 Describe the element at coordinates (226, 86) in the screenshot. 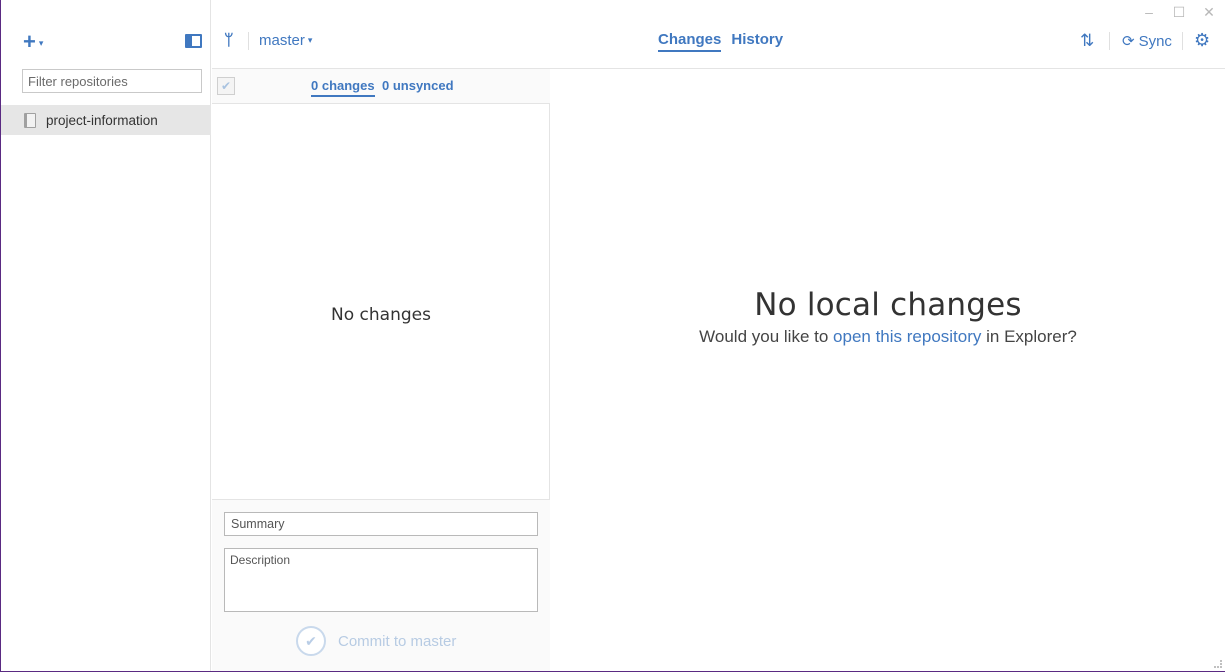

I see `select-all-checkbox: ✔` at that location.